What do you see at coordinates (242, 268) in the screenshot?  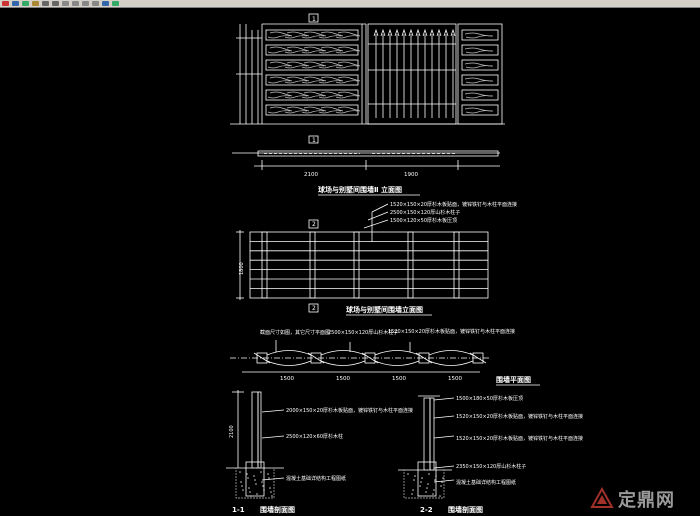 I see `elevation-2-height-dim: 1800` at bounding box center [242, 268].